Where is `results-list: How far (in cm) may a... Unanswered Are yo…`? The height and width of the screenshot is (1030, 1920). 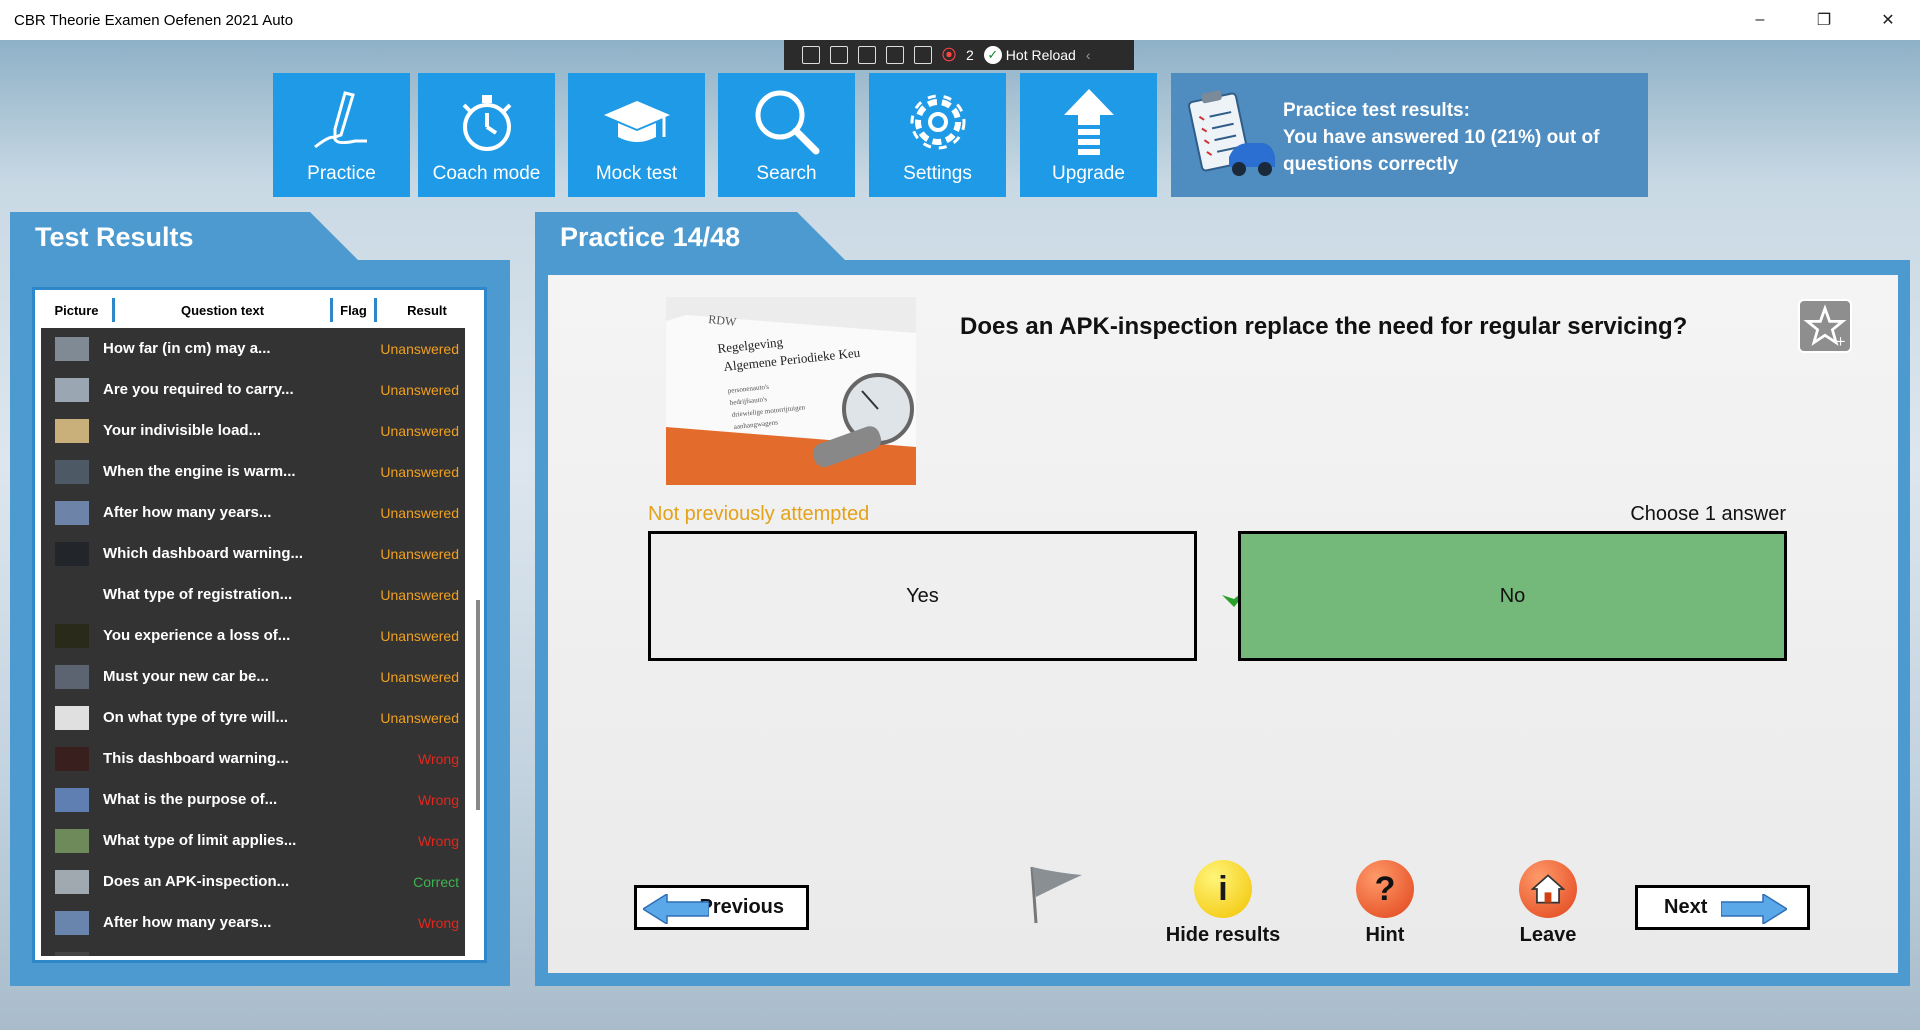
results-list: How far (in cm) may a... Unanswered Are yo… is located at coordinates (253, 642).